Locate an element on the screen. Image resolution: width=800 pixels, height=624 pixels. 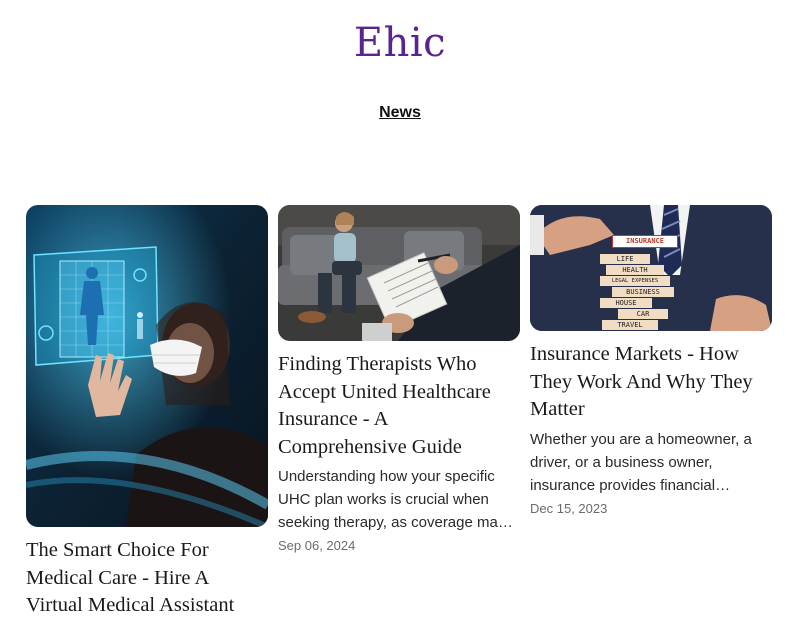
insurance-block: INSURANCE is located at coordinates (645, 241).